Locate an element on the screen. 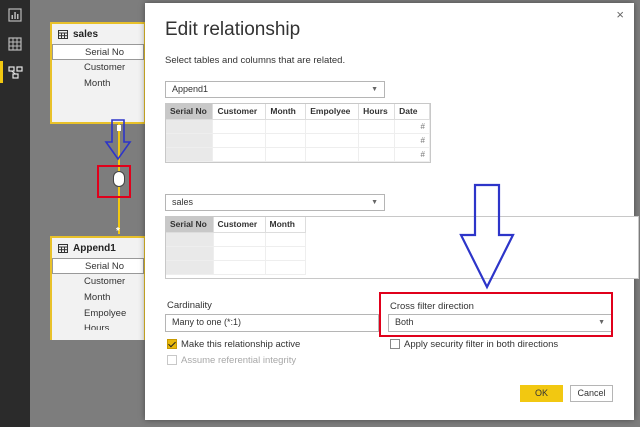  table1-col-empolyee: Empolyee is located at coordinates (332, 112).